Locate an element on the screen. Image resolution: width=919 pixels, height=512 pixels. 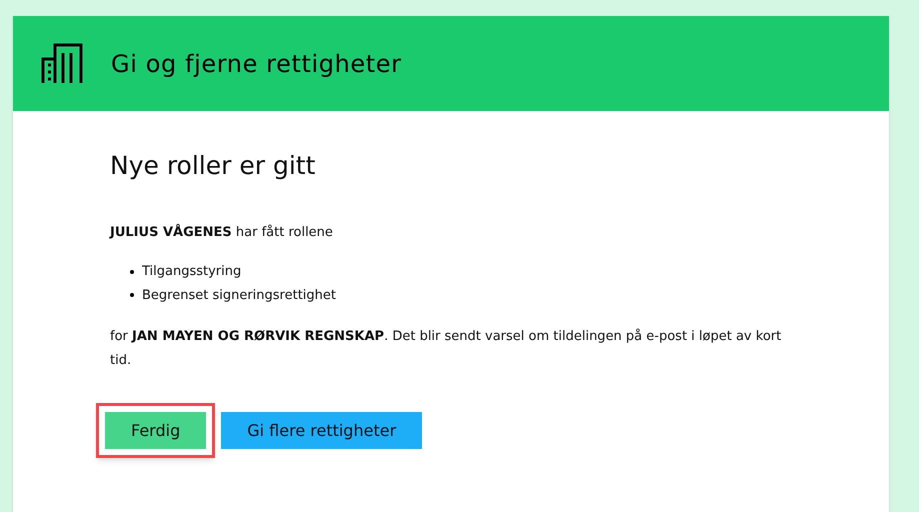
heading: Nye roller er gitt is located at coordinates (213, 166).